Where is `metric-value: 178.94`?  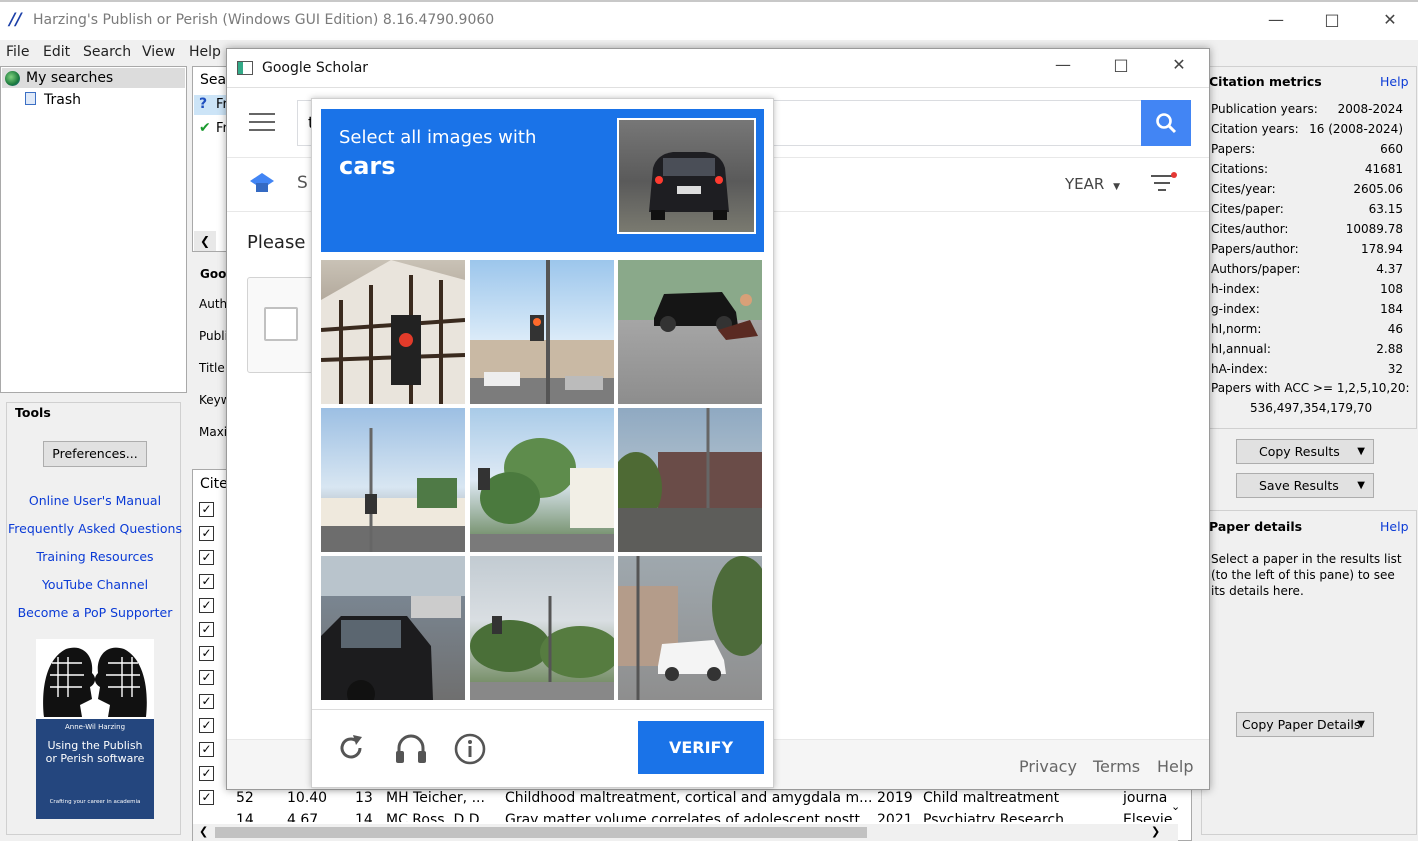
metric-value: 178.94 is located at coordinates (1382, 249).